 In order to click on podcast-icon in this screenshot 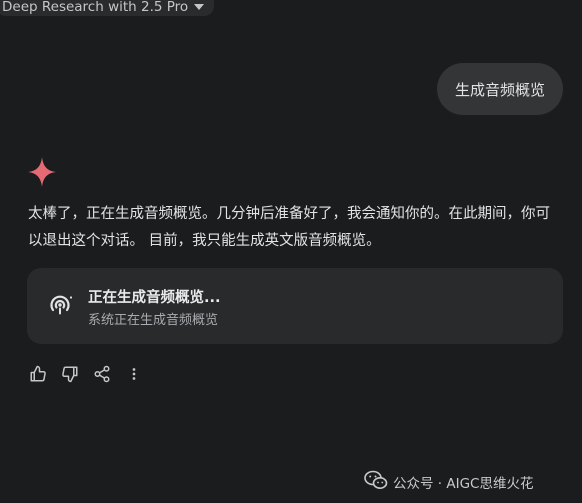, I will do `click(60, 306)`.